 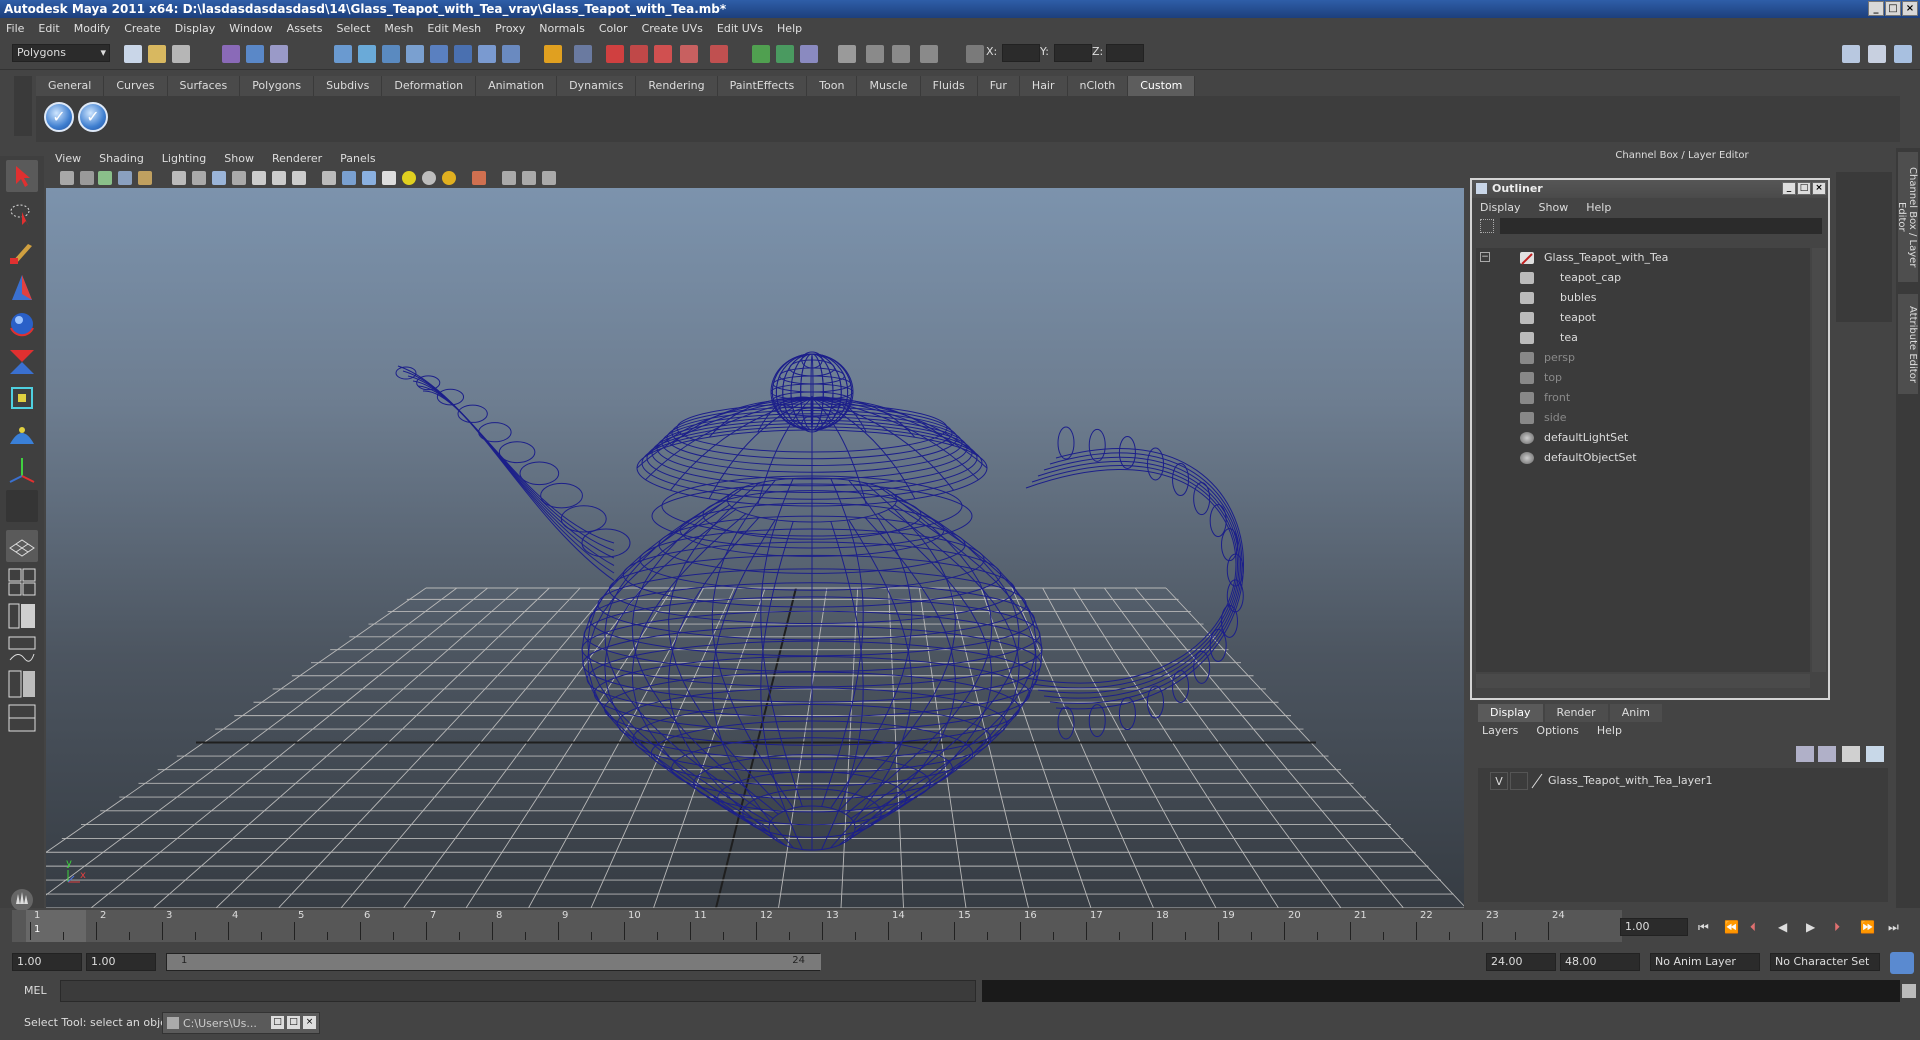 I want to click on render-current-icon, so click(x=615, y=54).